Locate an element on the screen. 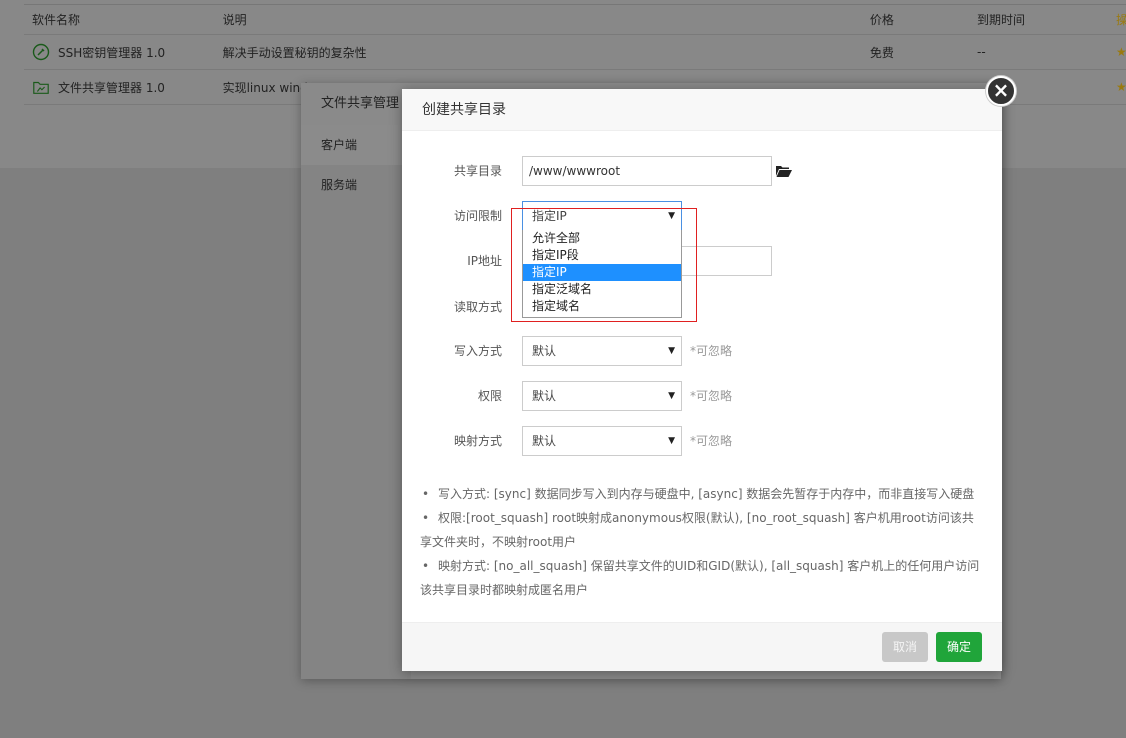 This screenshot has width=1126, height=738. header-action: 操 is located at coordinates (1120, 20).